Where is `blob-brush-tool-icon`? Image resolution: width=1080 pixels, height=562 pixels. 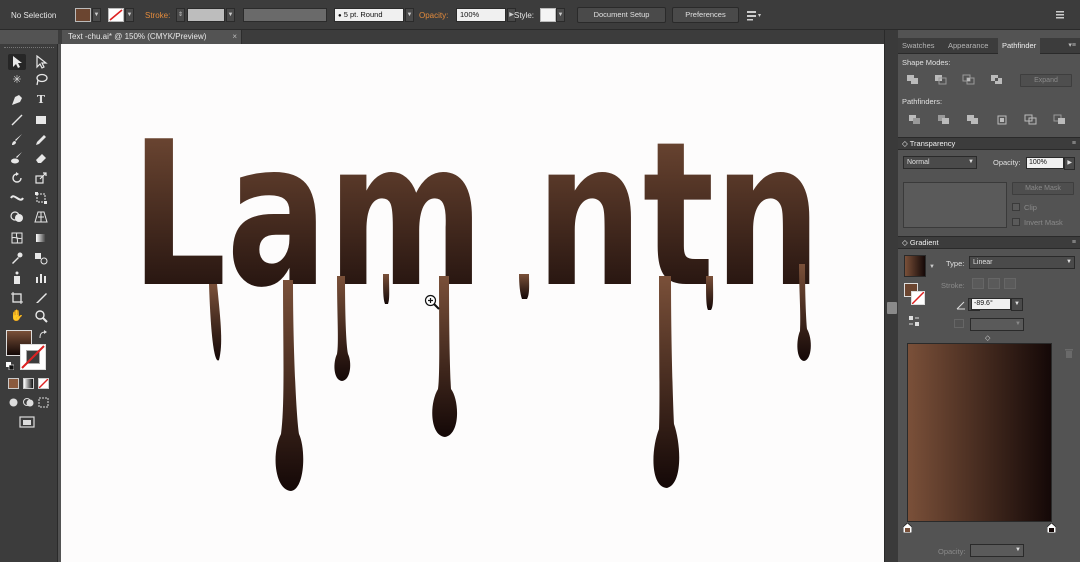
blob-brush-tool-icon is located at coordinates (17, 158).